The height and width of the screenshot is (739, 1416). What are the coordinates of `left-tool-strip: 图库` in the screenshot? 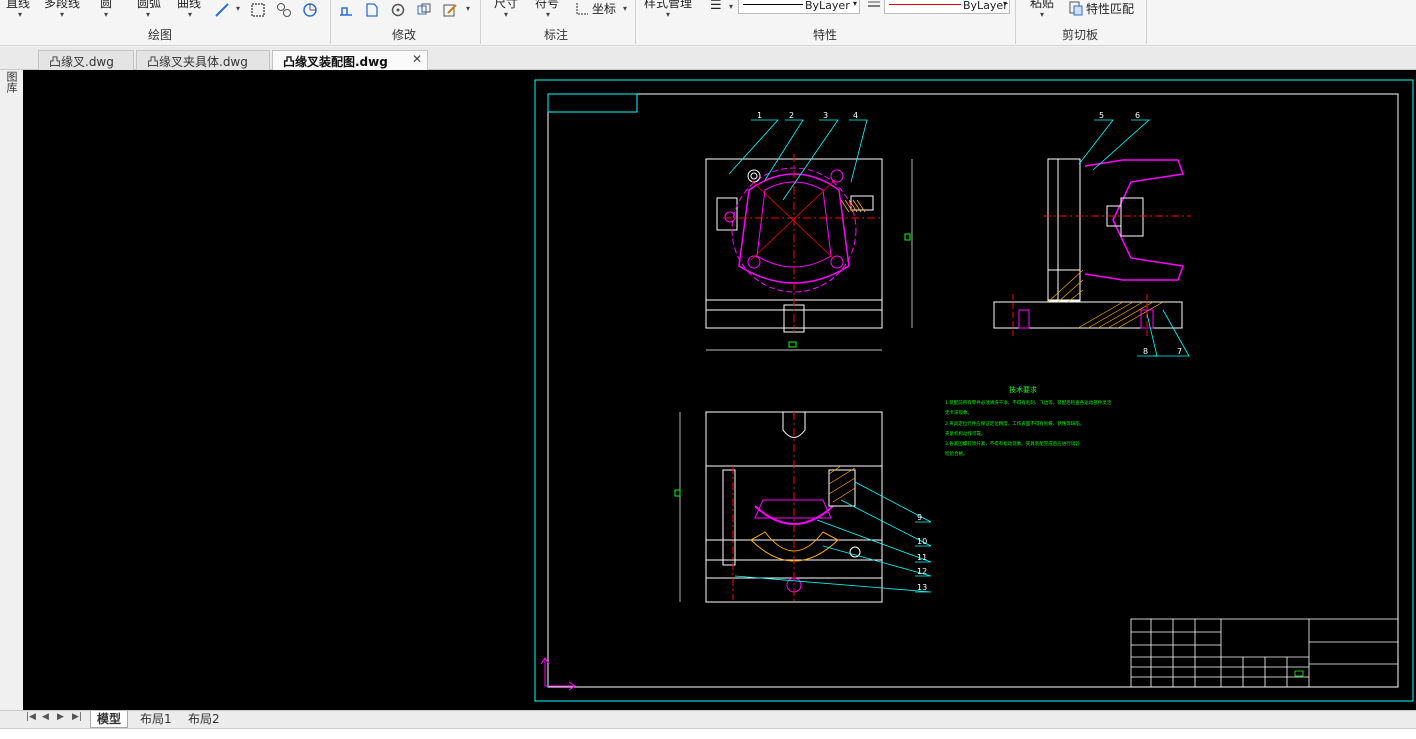 It's located at (11, 379).